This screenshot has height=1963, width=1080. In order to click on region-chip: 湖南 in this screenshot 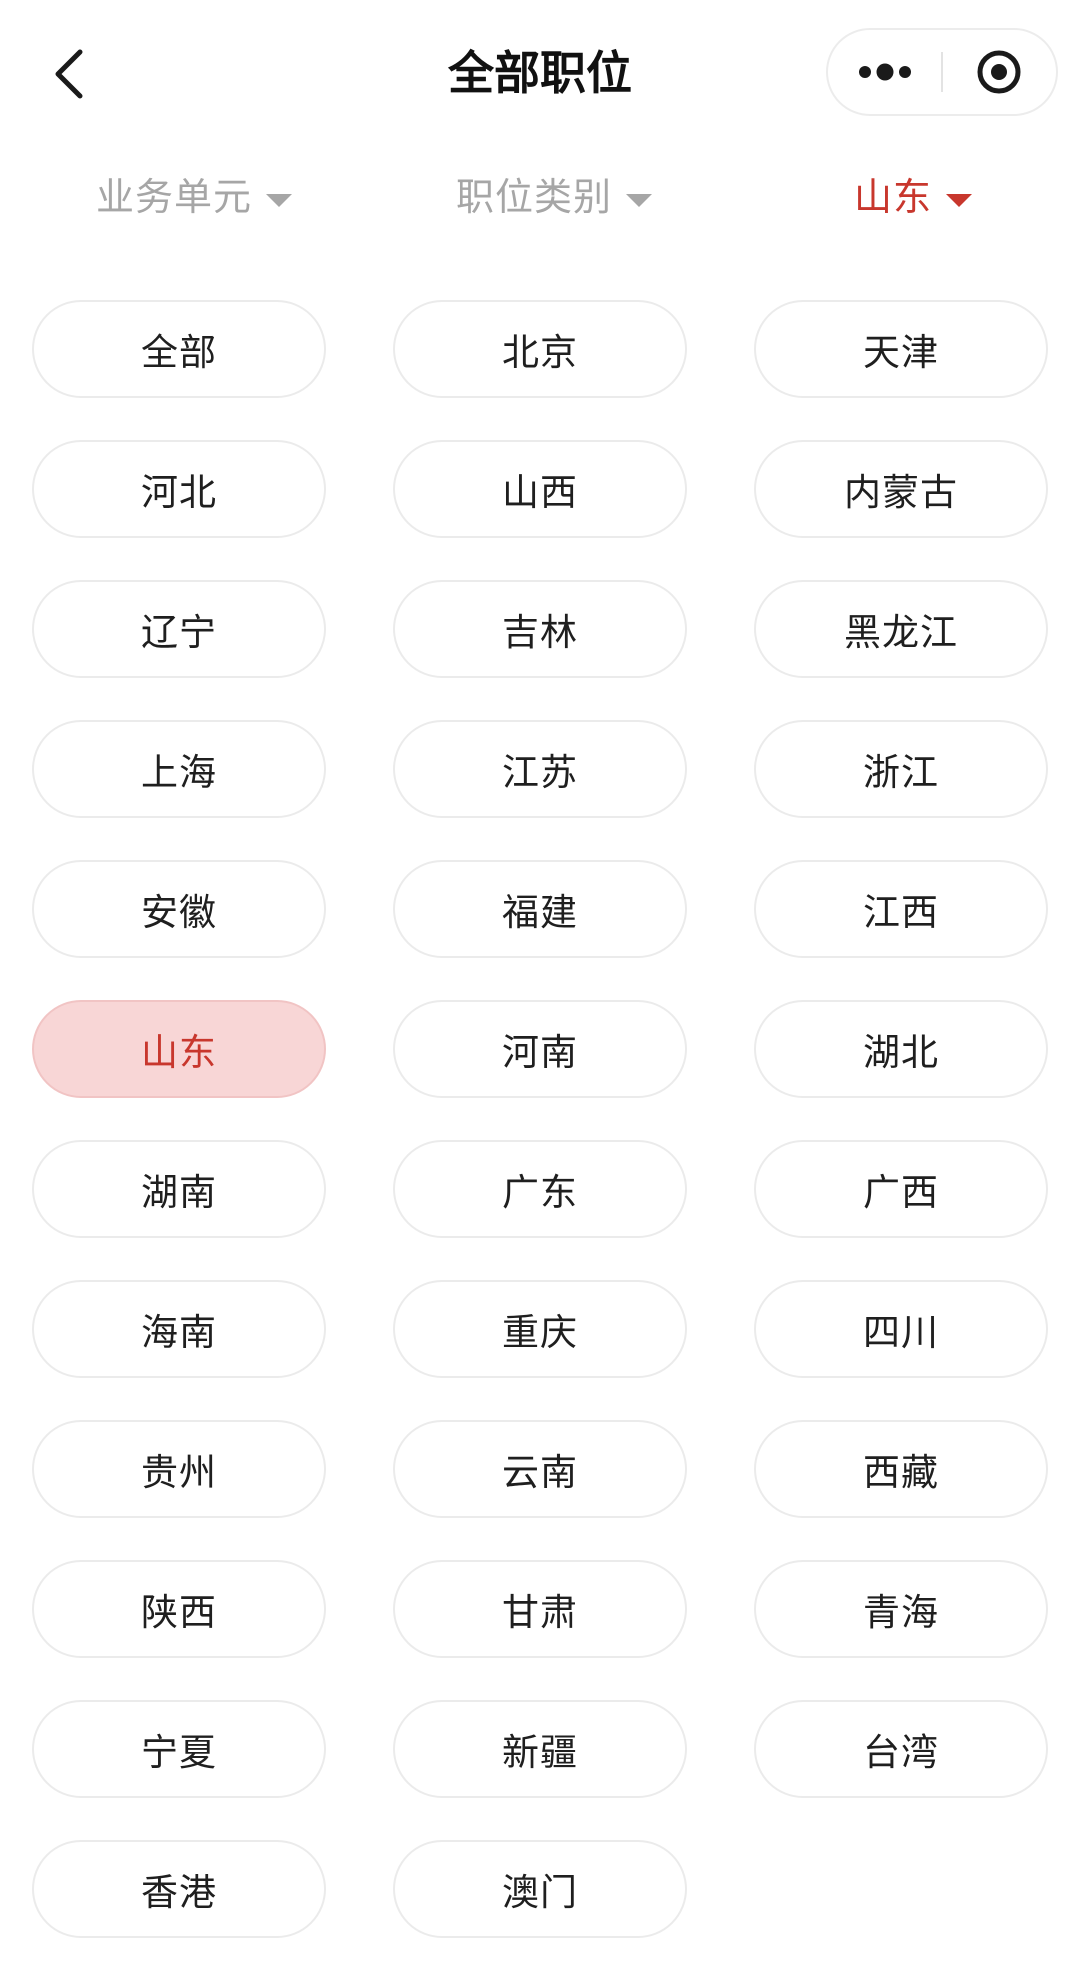, I will do `click(179, 1189)`.